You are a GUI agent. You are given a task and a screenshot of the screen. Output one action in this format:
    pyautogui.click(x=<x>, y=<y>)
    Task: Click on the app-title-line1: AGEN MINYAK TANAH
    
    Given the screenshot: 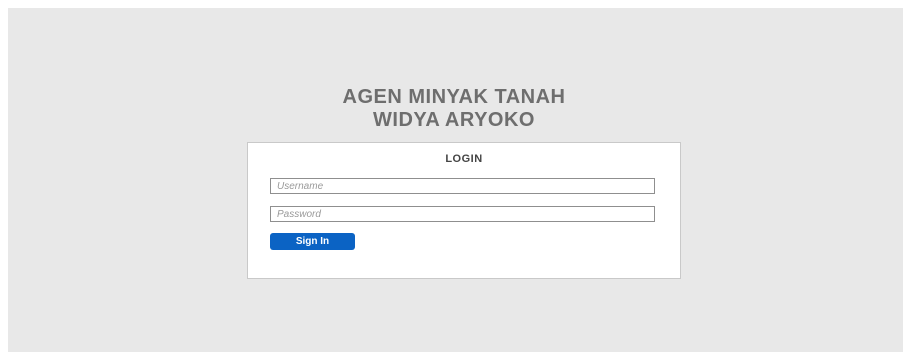 What is the action you would take?
    pyautogui.click(x=454, y=97)
    